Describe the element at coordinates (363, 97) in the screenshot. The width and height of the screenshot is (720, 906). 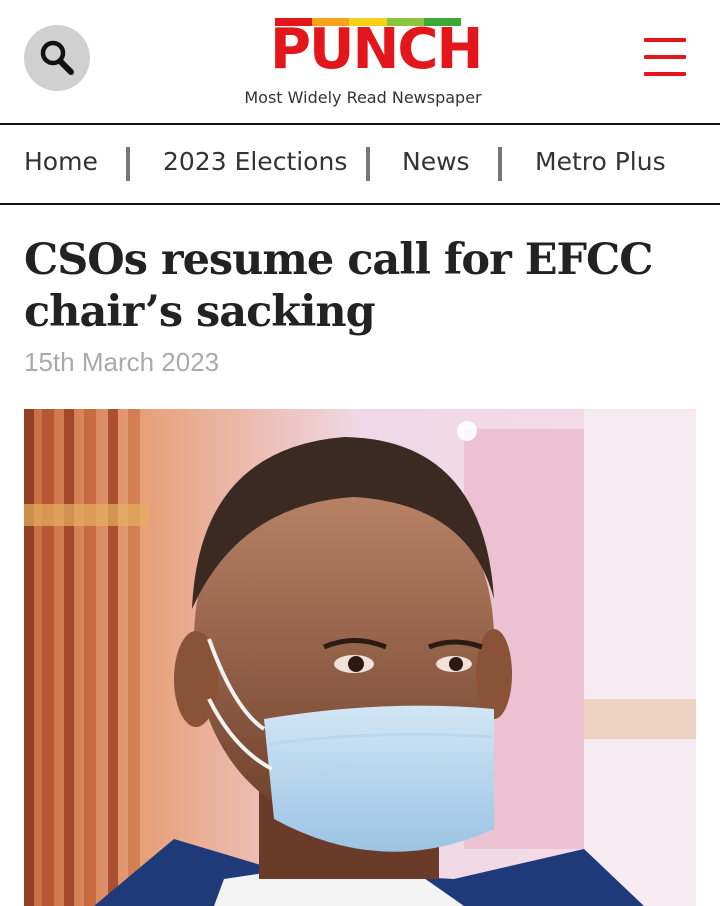
I see `site-tagline: Most Widely Read Newspaper` at that location.